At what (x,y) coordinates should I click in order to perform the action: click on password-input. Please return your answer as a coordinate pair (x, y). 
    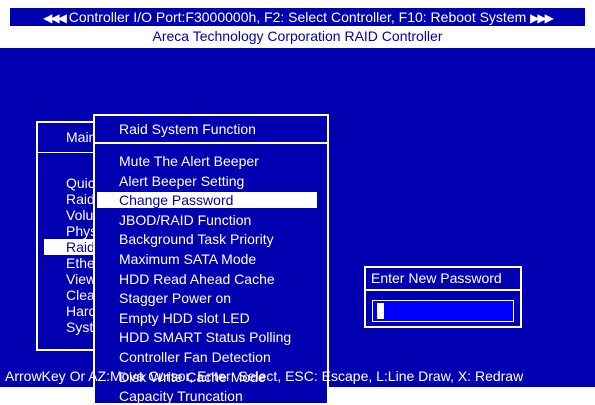
    Looking at the image, I should click on (443, 311).